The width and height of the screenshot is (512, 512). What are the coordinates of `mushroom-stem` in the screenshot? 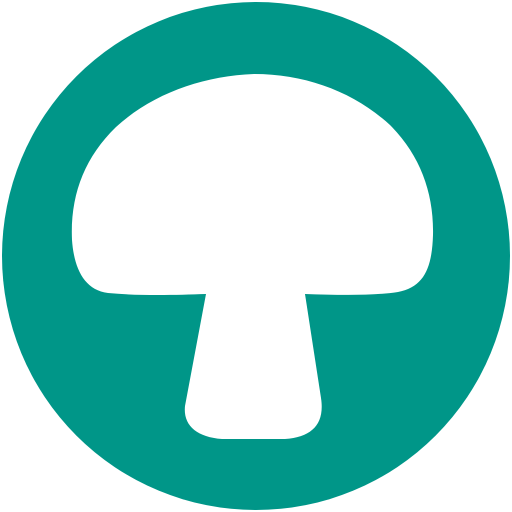 It's located at (253, 366).